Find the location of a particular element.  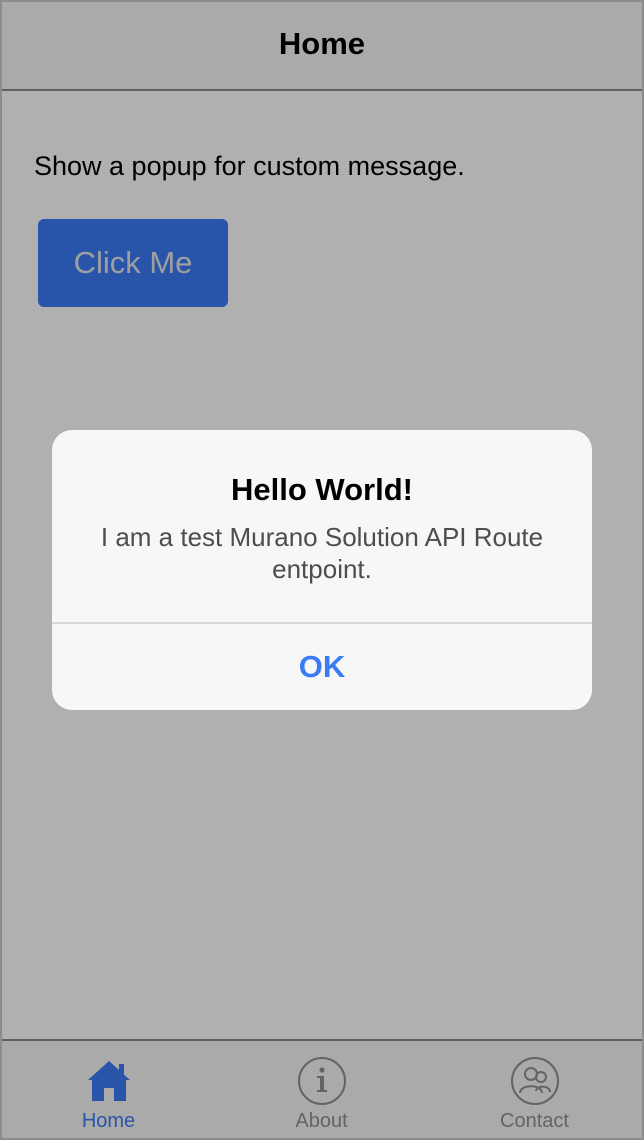

alert-title: Hello World! is located at coordinates (322, 489).